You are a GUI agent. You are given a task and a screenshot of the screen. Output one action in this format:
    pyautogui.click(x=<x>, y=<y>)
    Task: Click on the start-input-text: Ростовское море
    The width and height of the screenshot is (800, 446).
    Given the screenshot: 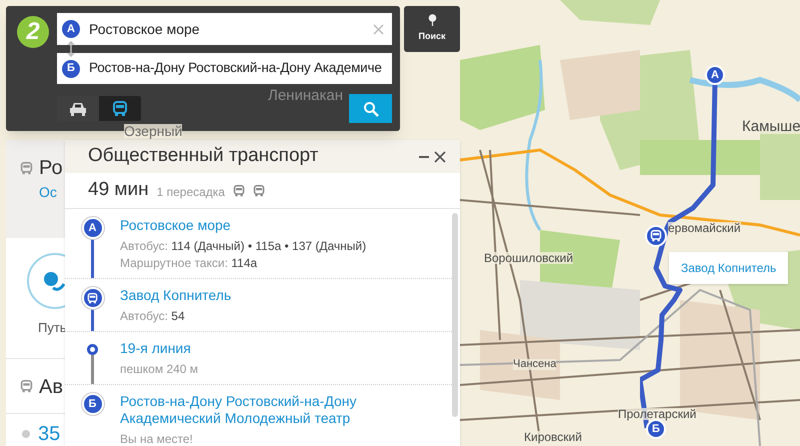 What is the action you would take?
    pyautogui.click(x=226, y=29)
    